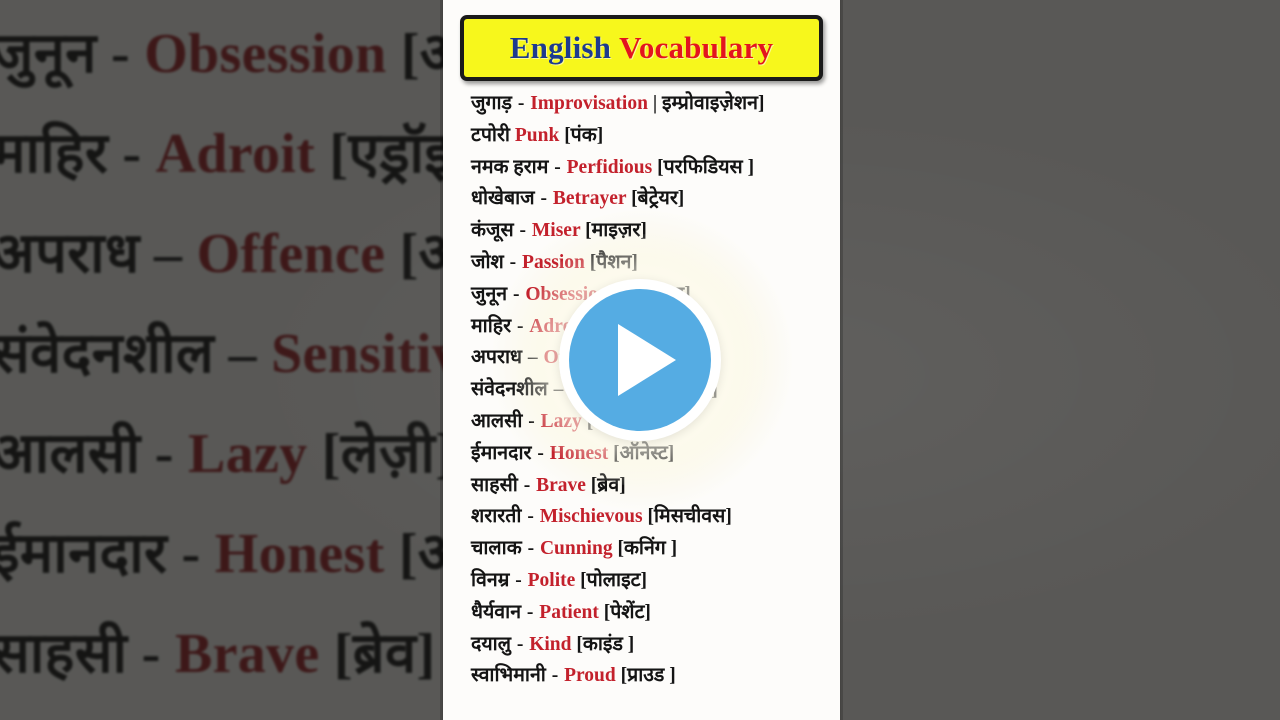 This screenshot has height=720, width=1280. Describe the element at coordinates (658, 199) in the screenshot. I see `vocab-transliteration: [बेट्रेयर]` at that location.